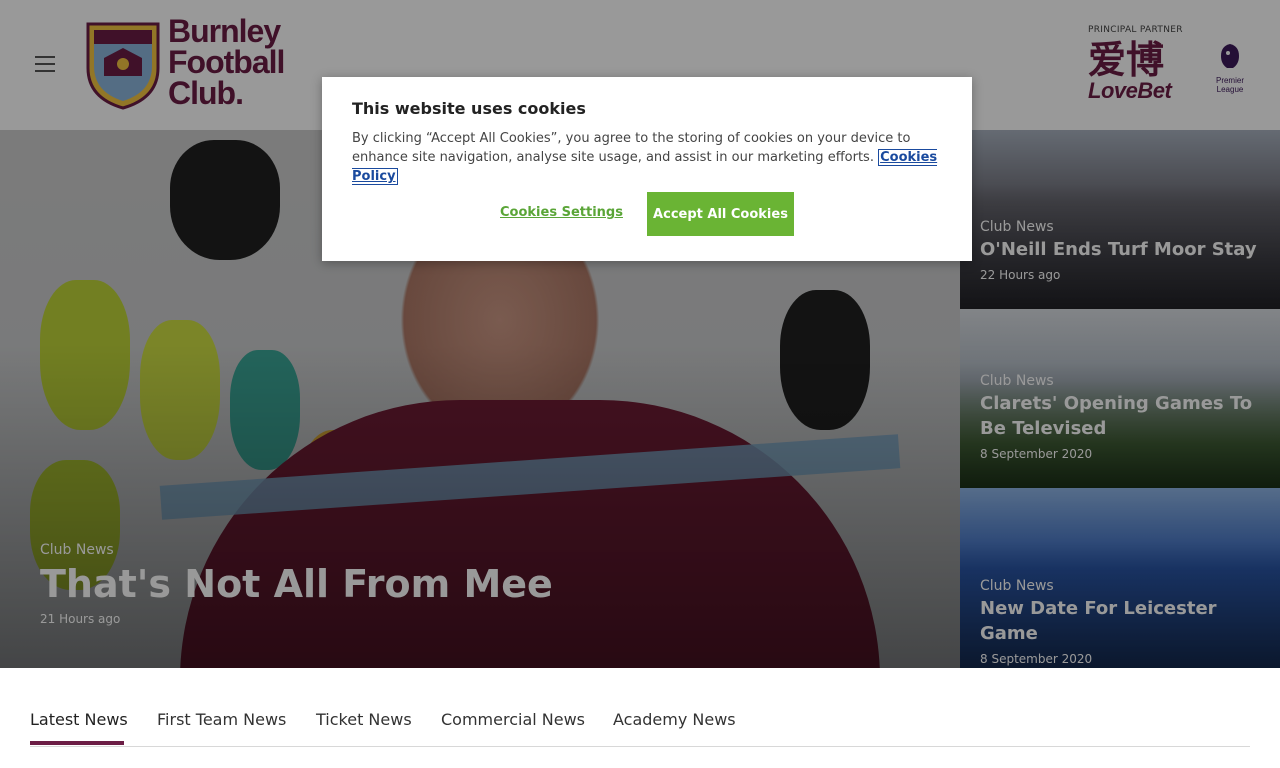  Describe the element at coordinates (561, 212) in the screenshot. I see `cookies-settings-button: Cookies Settings` at that location.